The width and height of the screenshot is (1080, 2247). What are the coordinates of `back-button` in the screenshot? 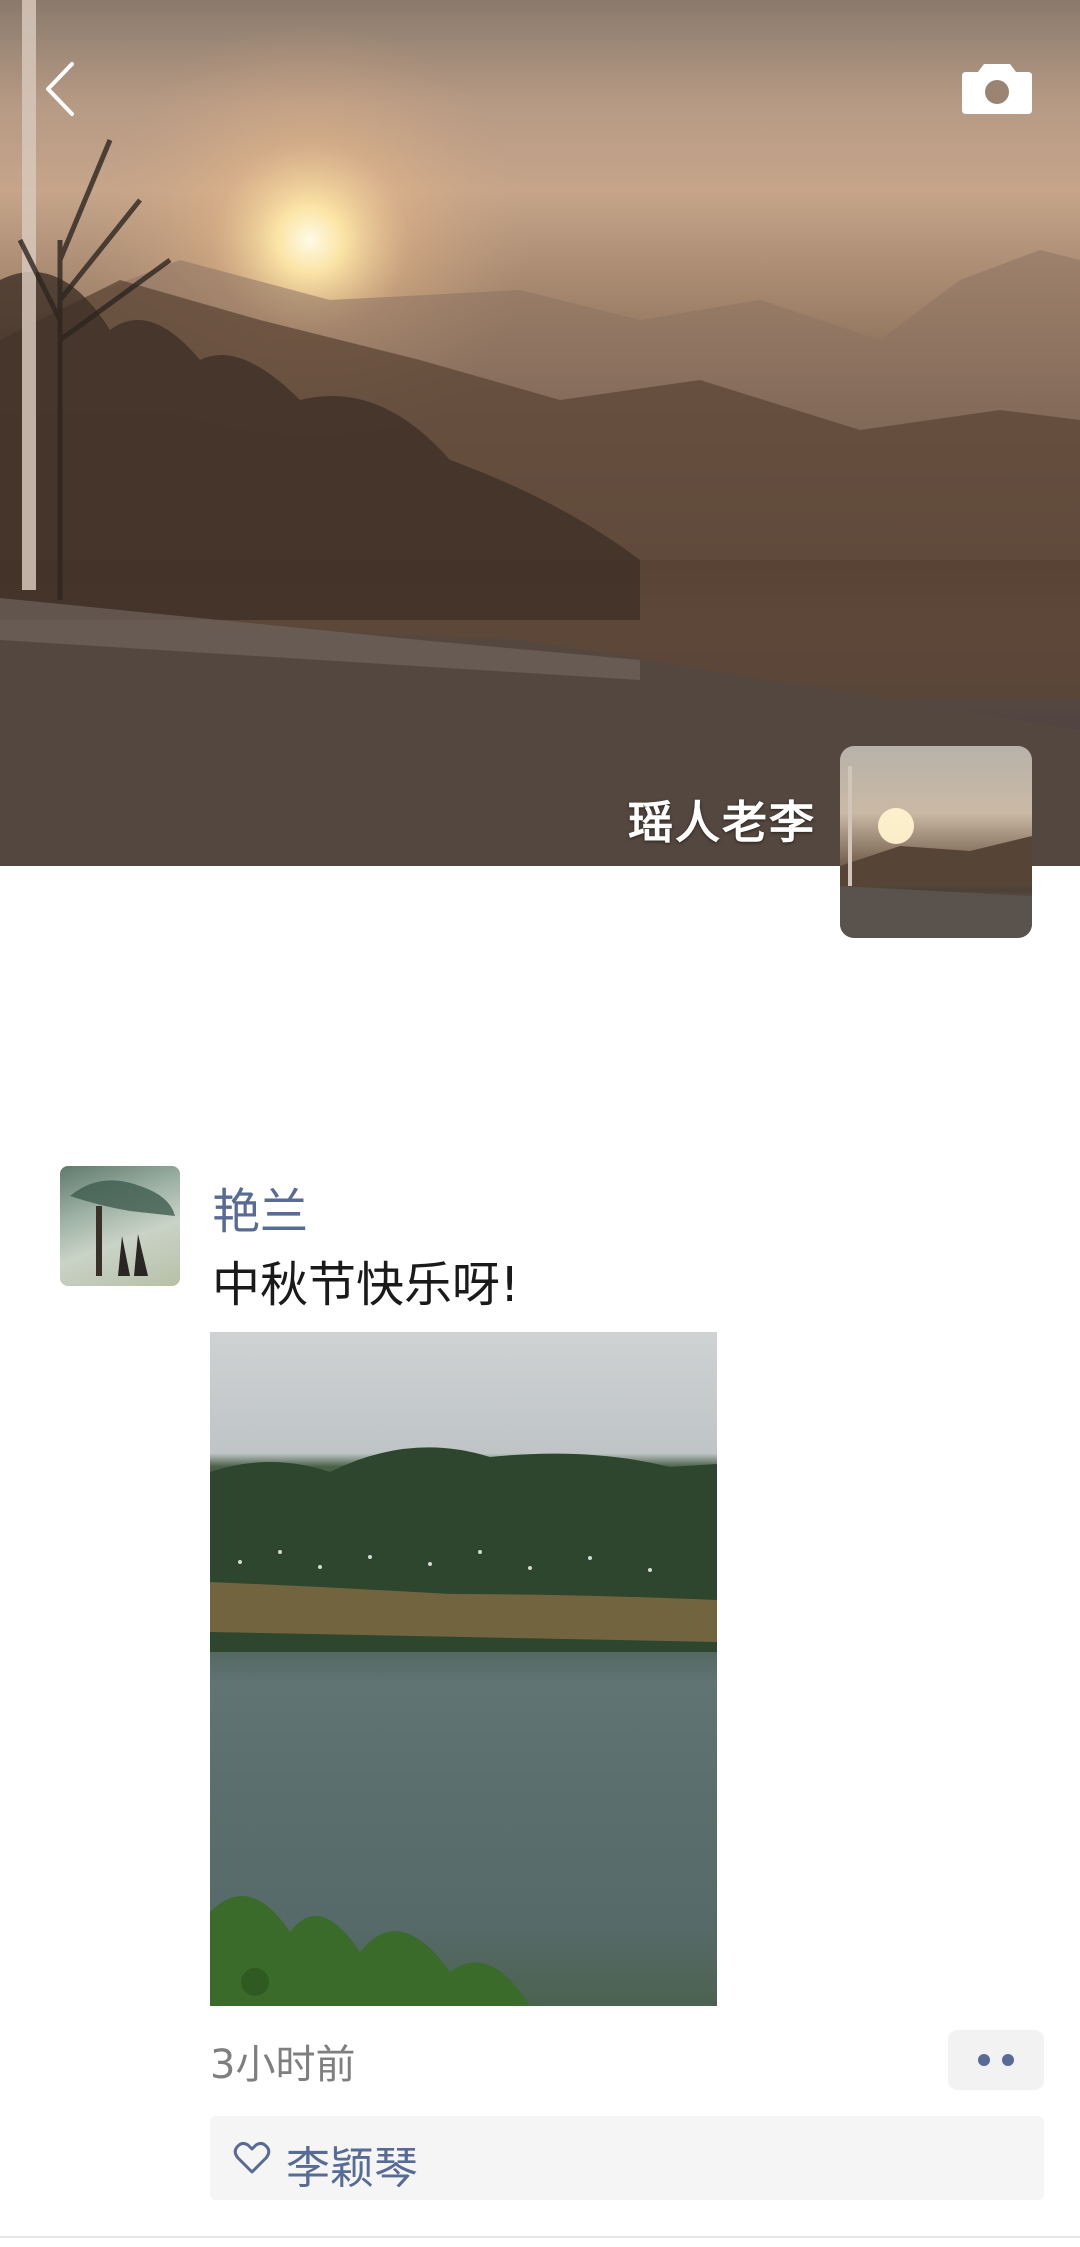 It's located at (61, 89).